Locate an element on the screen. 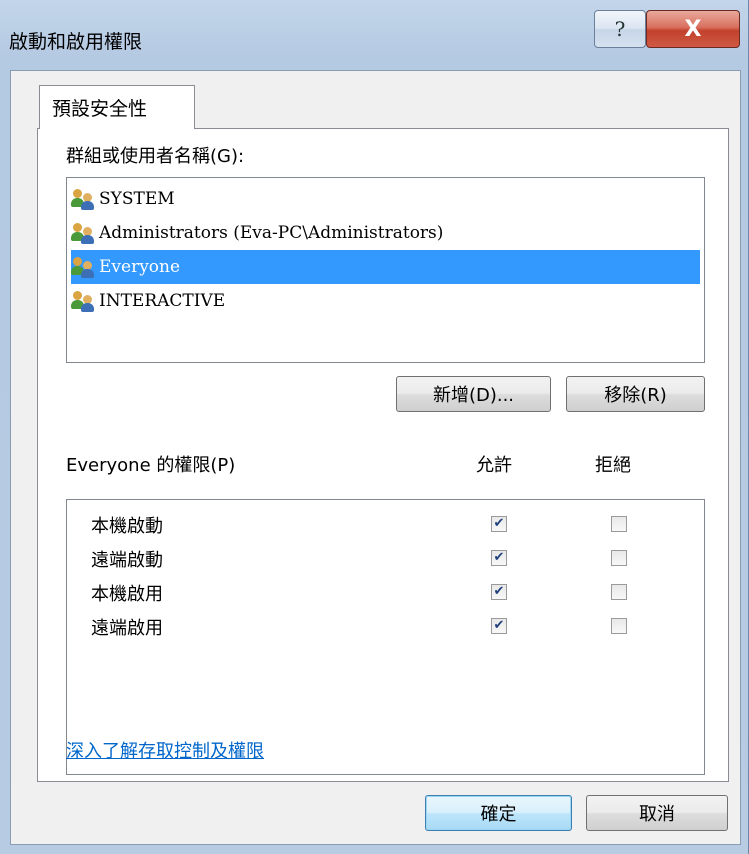 The width and height of the screenshot is (749, 854). permission-row: 遠端啟用 ✔ is located at coordinates (385, 627).